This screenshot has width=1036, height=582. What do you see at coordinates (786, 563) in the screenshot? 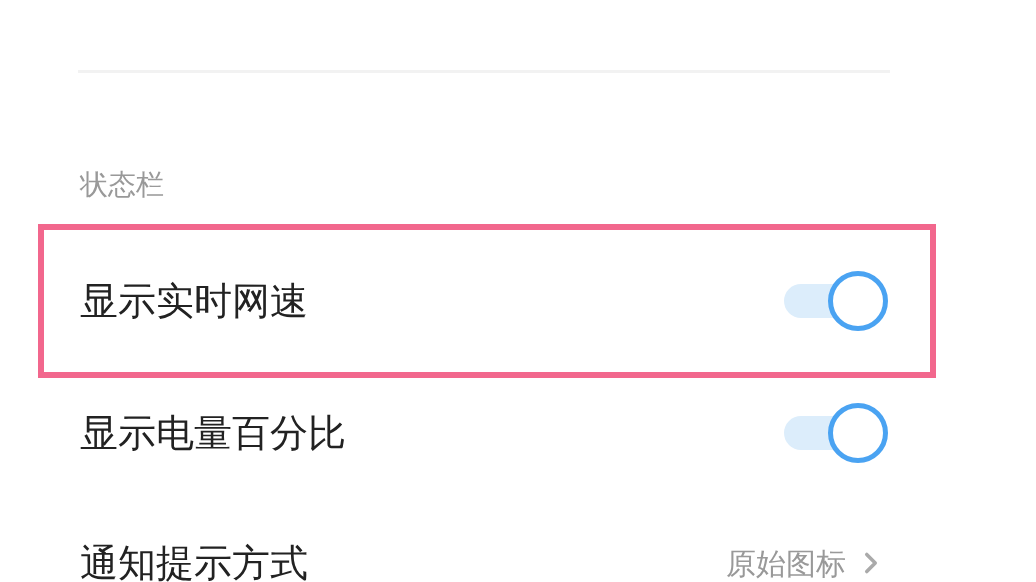
I see `setting-value: 原始图标` at bounding box center [786, 563].